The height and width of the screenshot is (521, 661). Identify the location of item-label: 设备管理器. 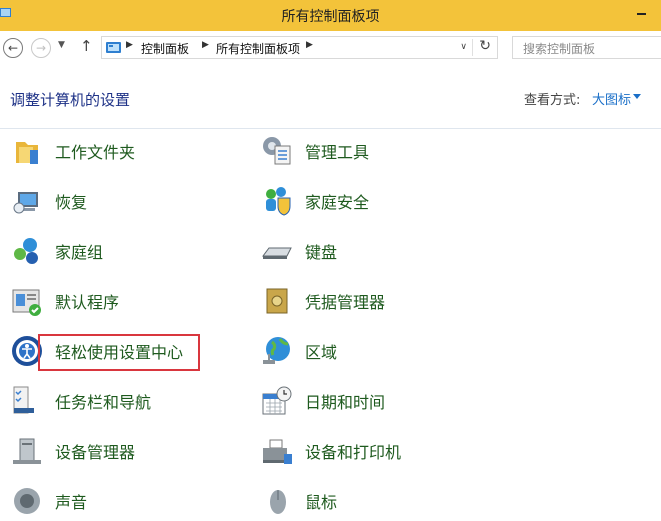
(95, 451).